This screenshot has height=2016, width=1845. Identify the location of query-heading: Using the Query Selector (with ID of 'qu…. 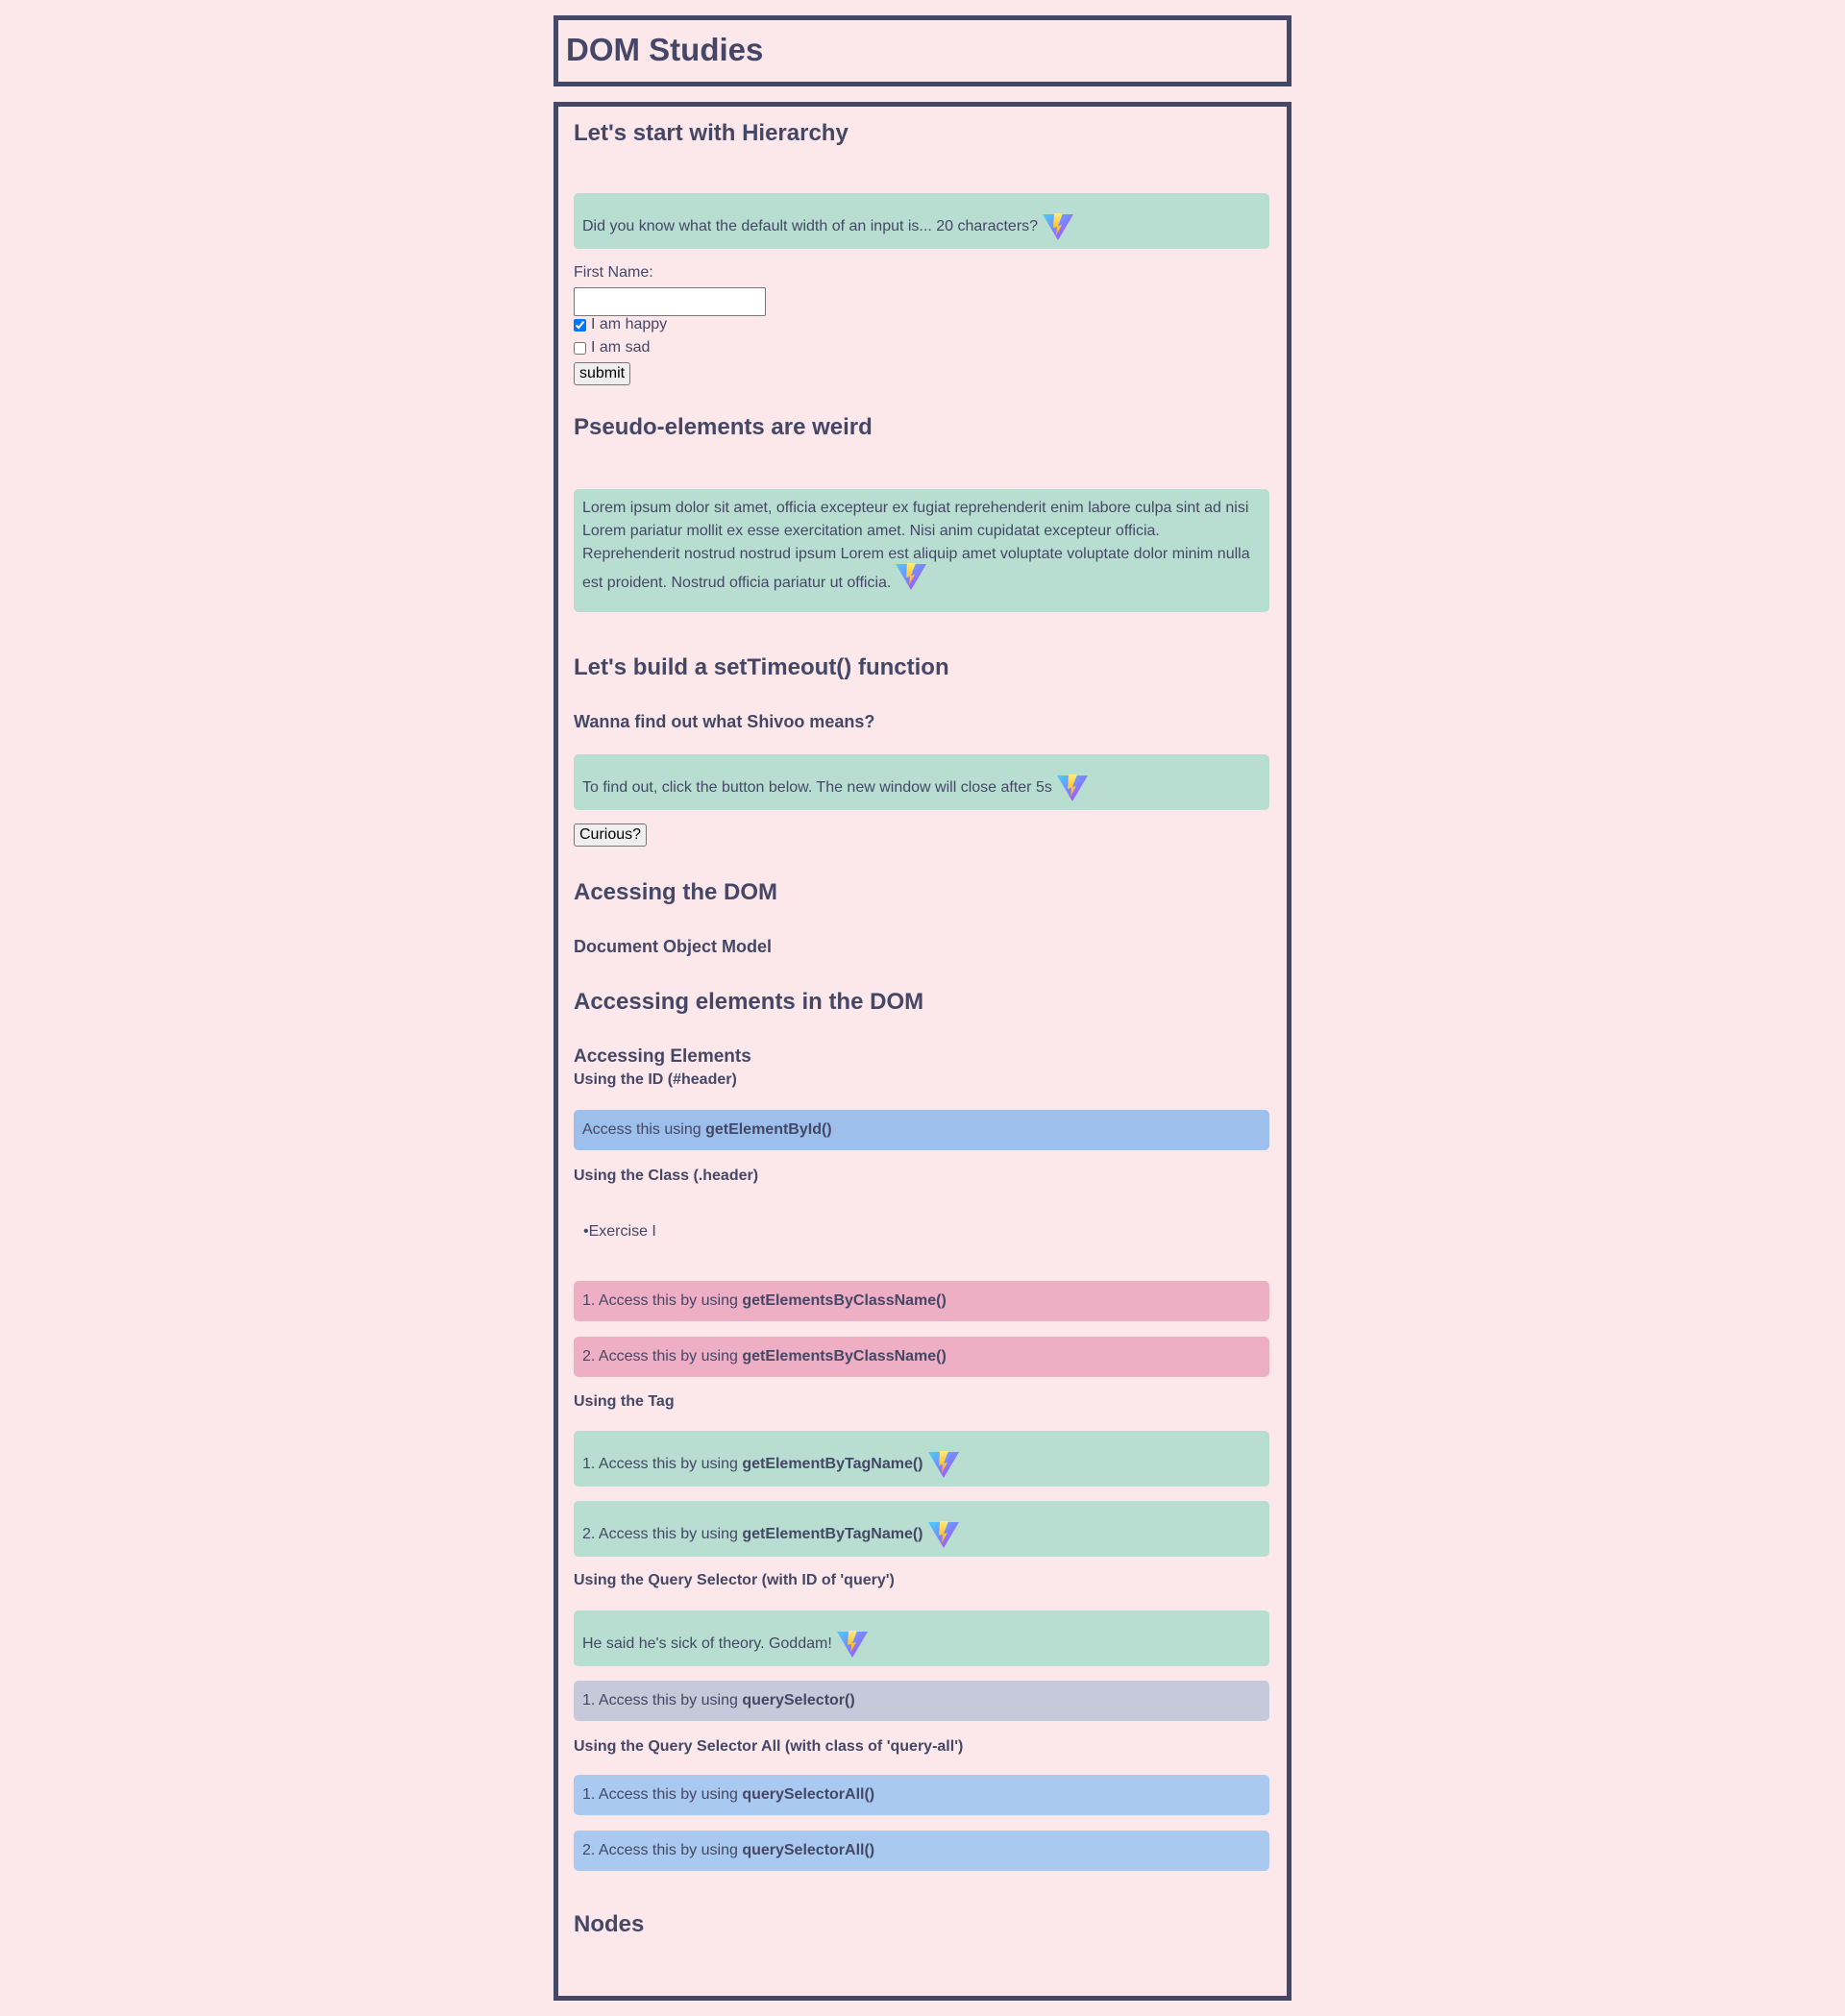
(735, 1580).